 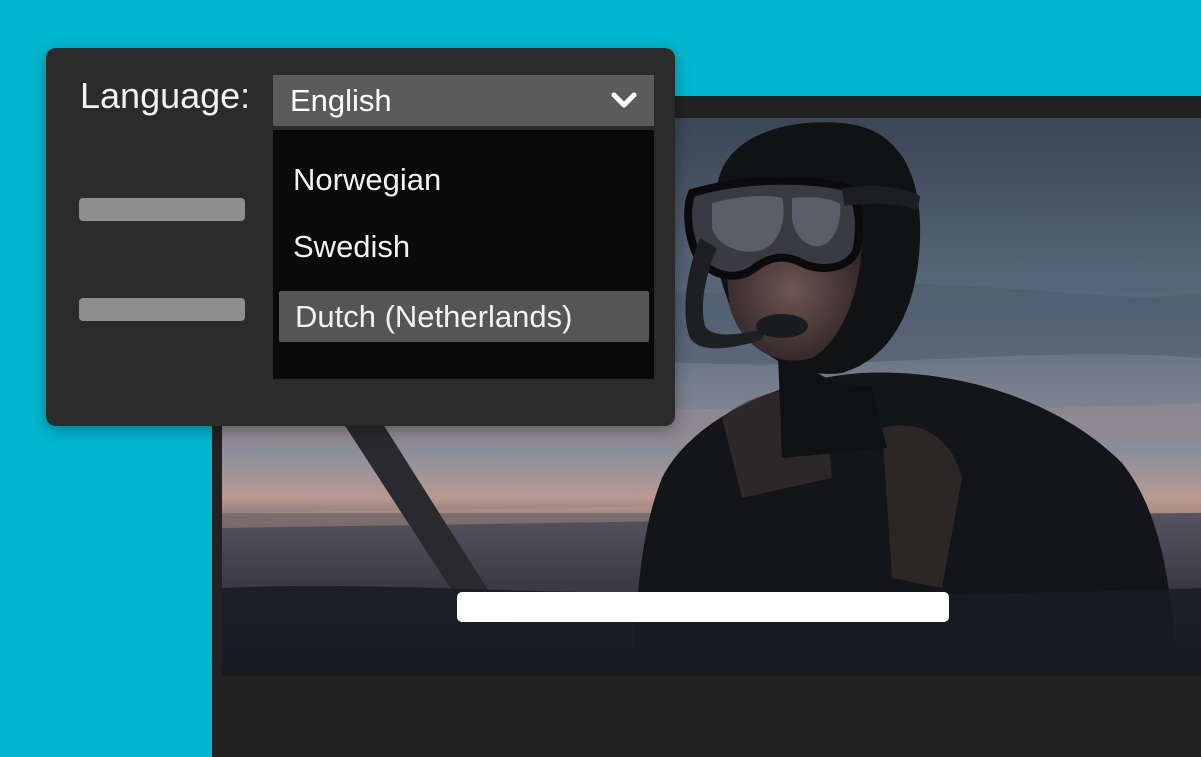 What do you see at coordinates (464, 246) in the screenshot?
I see `language-option-swedish: Swedish` at bounding box center [464, 246].